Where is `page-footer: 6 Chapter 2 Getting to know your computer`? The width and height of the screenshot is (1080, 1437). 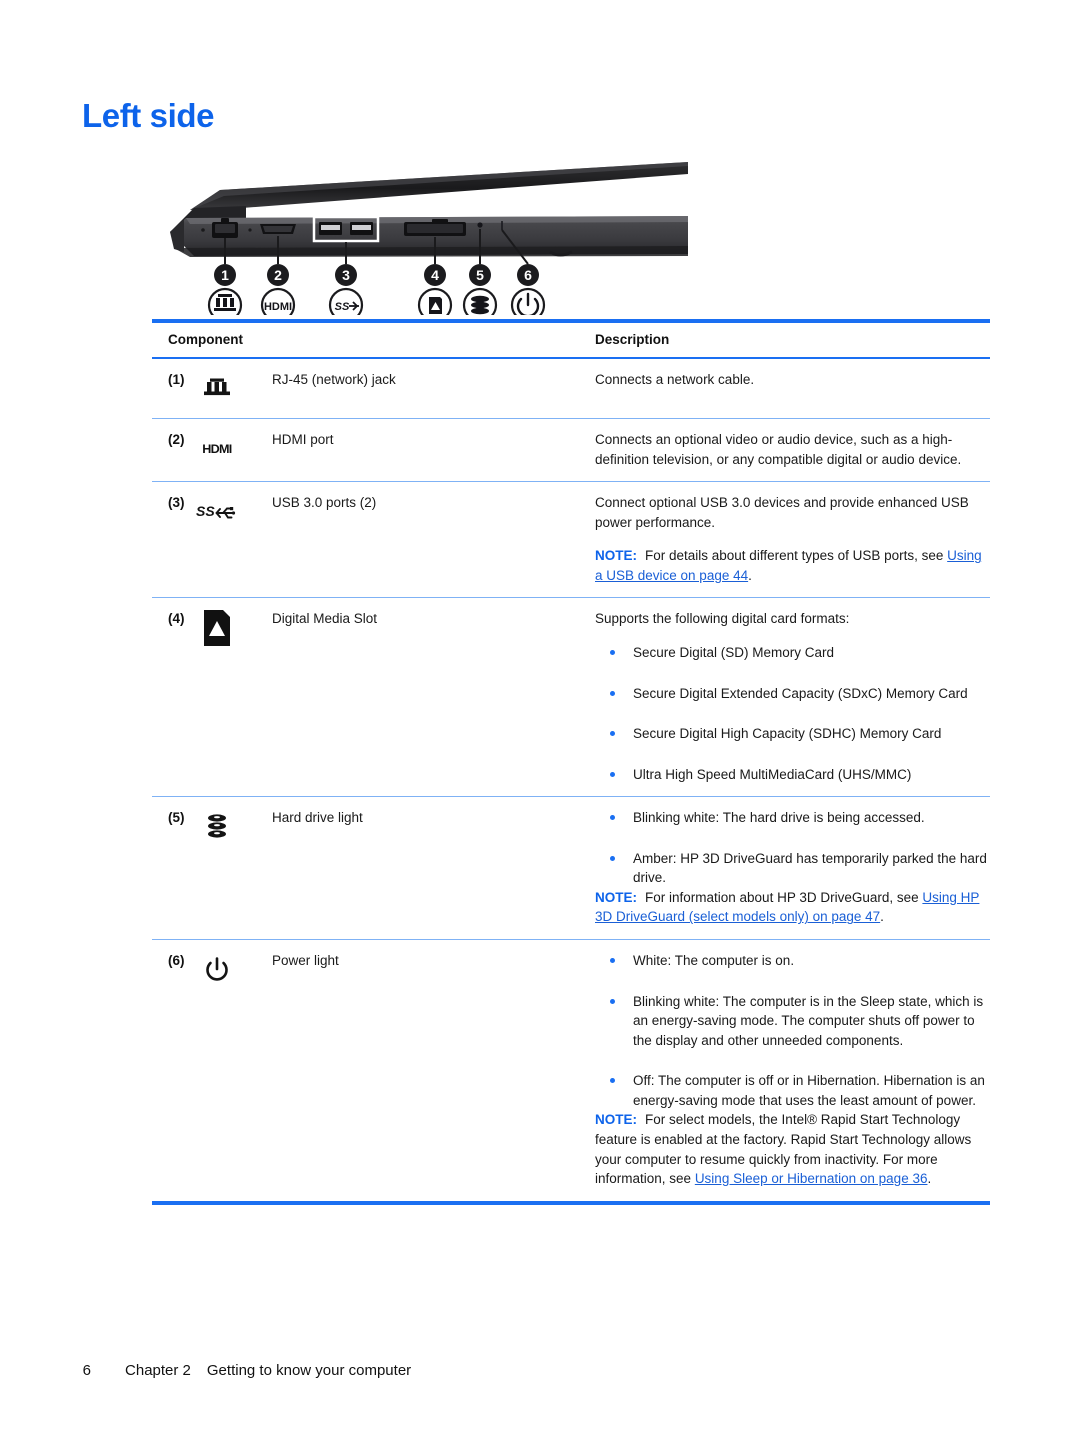 page-footer: 6 Chapter 2 Getting to know your computer is located at coordinates (238, 1370).